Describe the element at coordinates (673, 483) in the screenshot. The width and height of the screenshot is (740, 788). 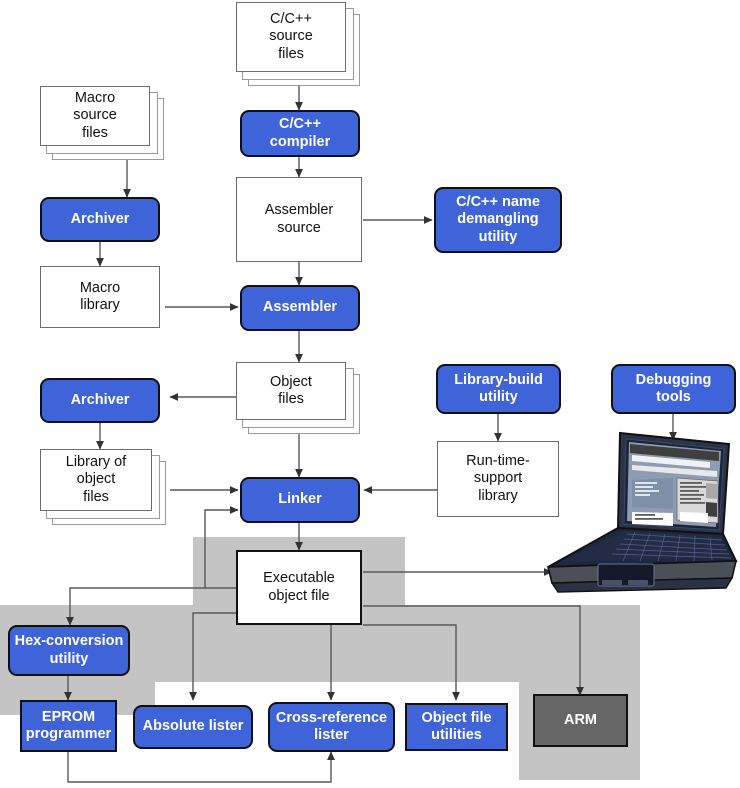
I see `laptop-lid` at that location.